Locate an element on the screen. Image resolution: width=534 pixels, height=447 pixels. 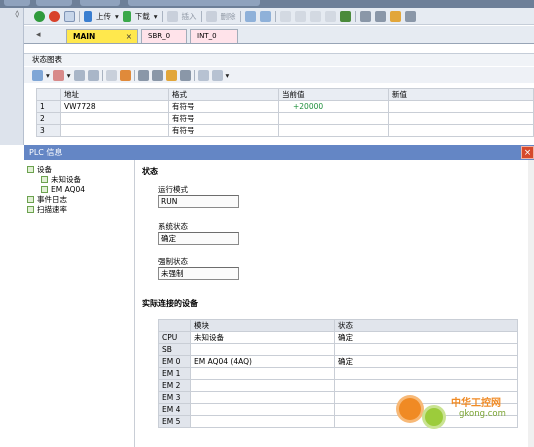
write-icon is located at coordinates (185, 75).